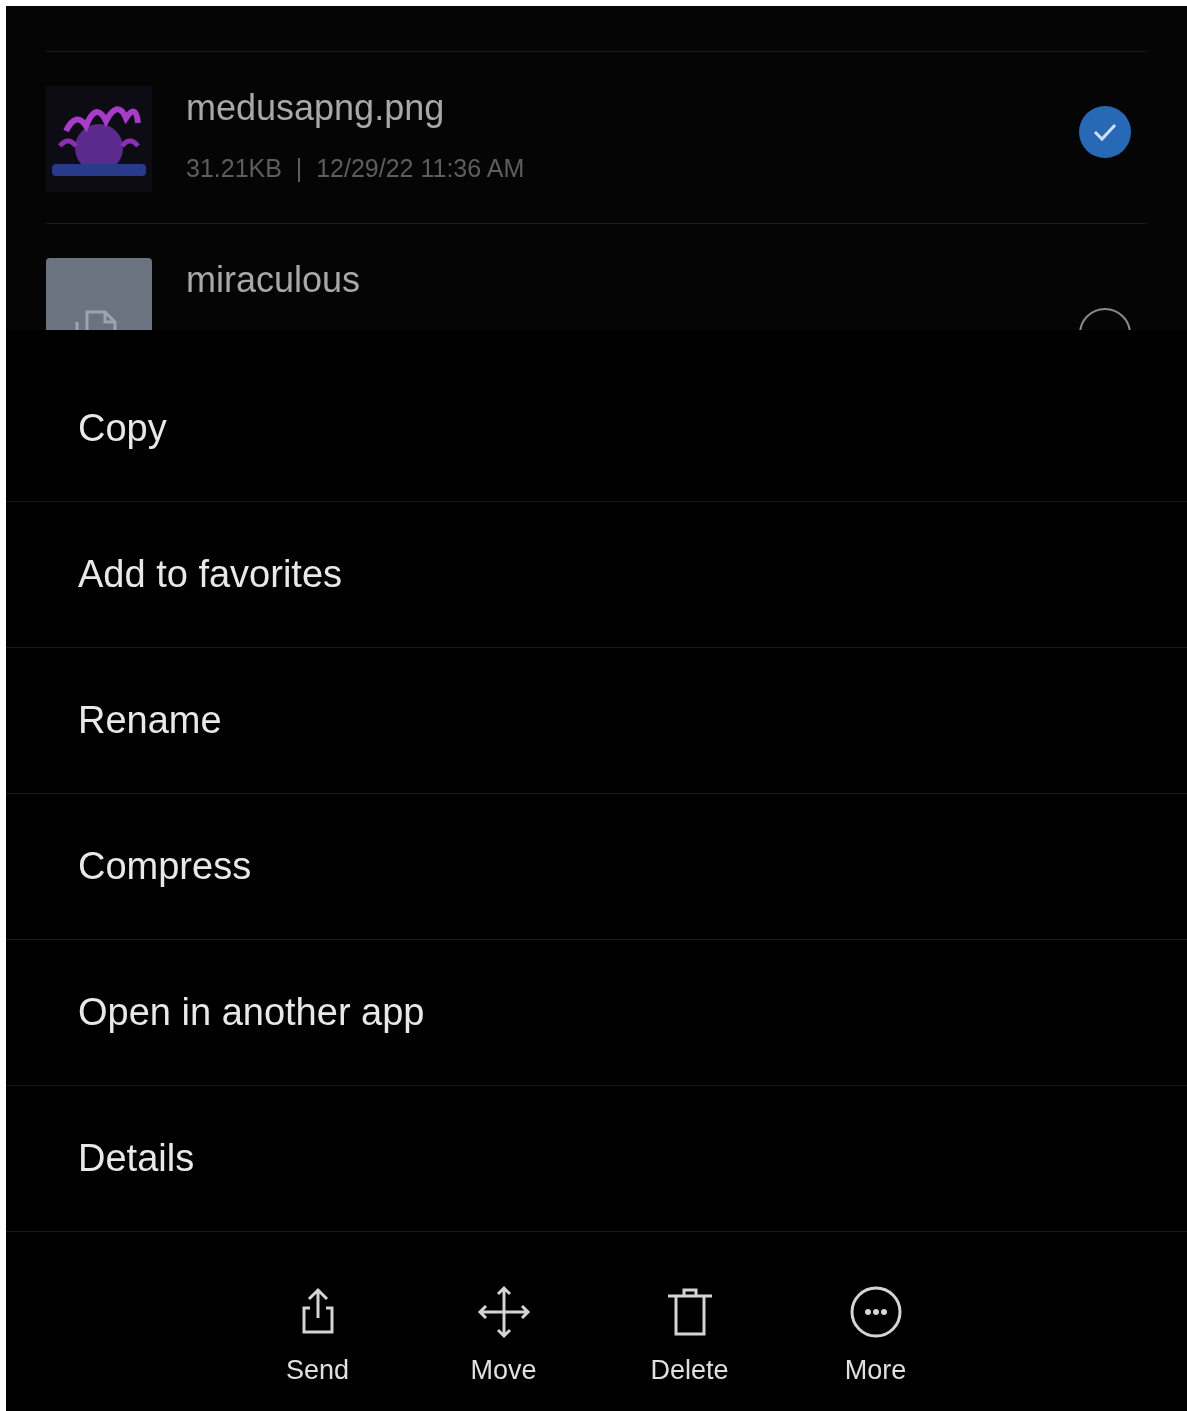  What do you see at coordinates (596, 575) in the screenshot?
I see `menu-item: Add to favorites` at bounding box center [596, 575].